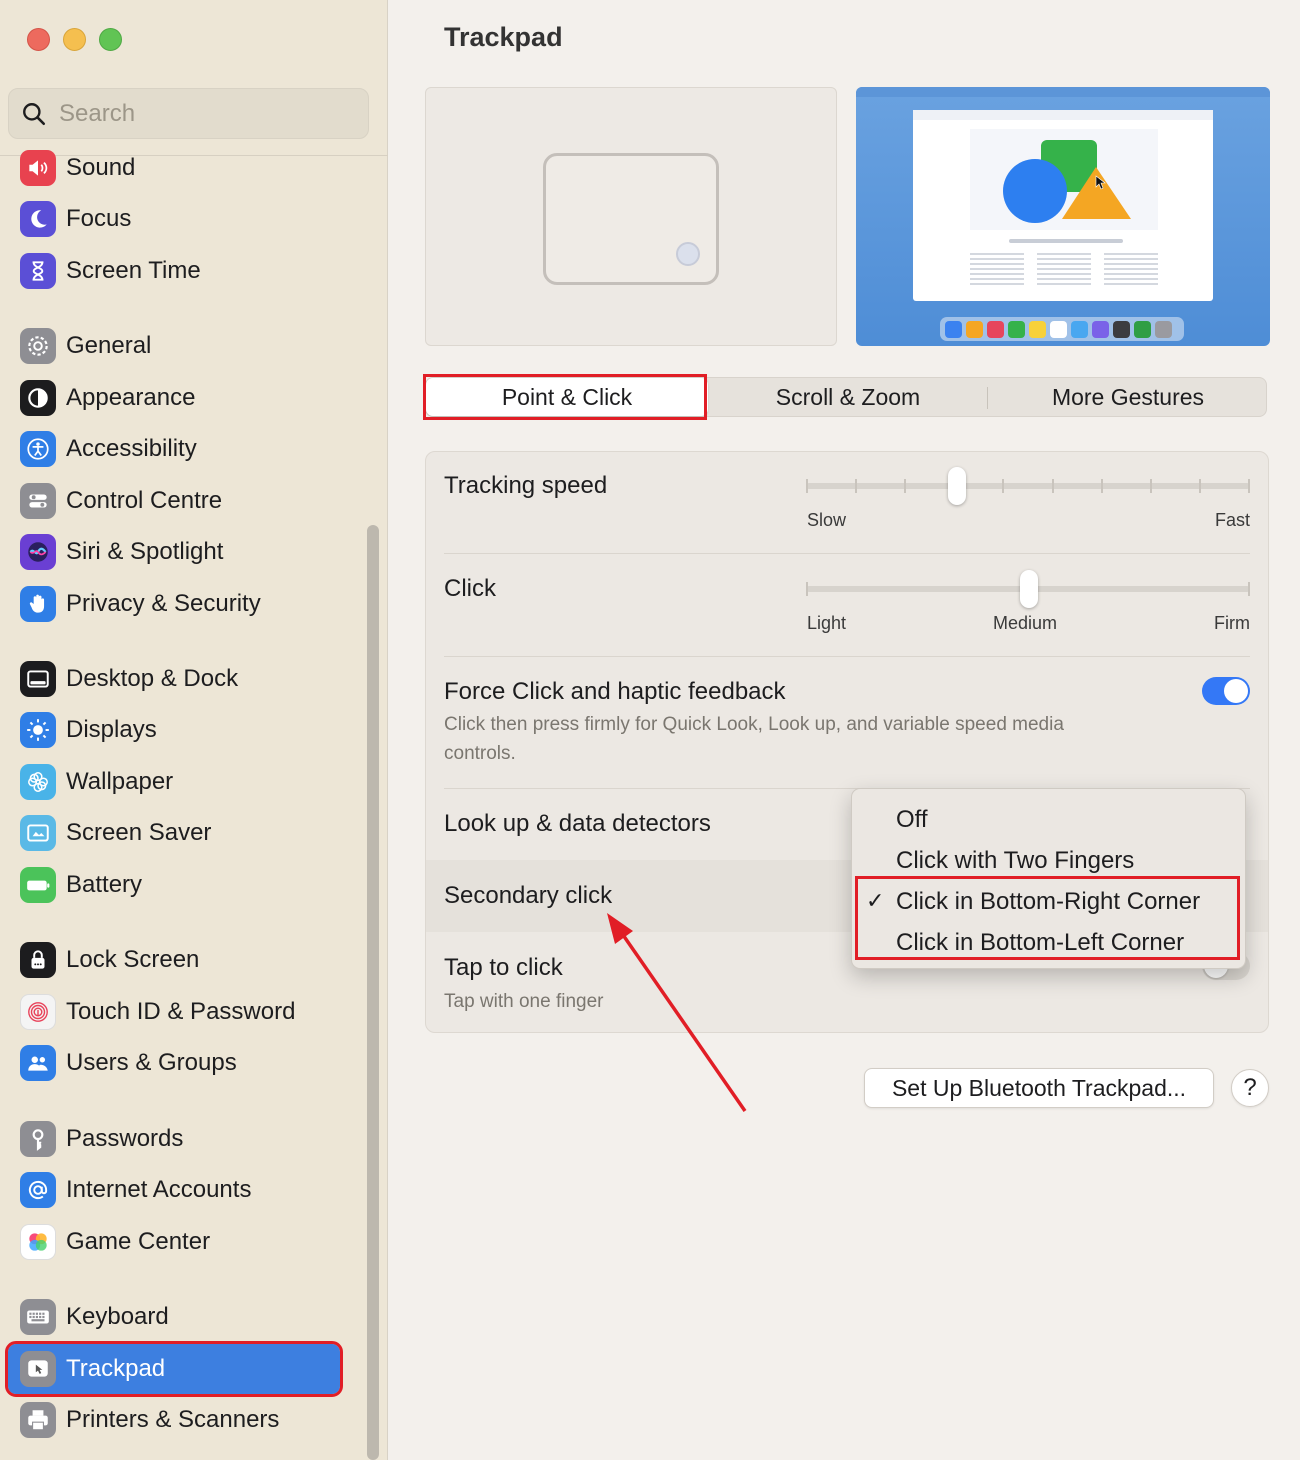 This screenshot has width=1300, height=1460. I want to click on sidebar-item-battery: Battery, so click(174, 885).